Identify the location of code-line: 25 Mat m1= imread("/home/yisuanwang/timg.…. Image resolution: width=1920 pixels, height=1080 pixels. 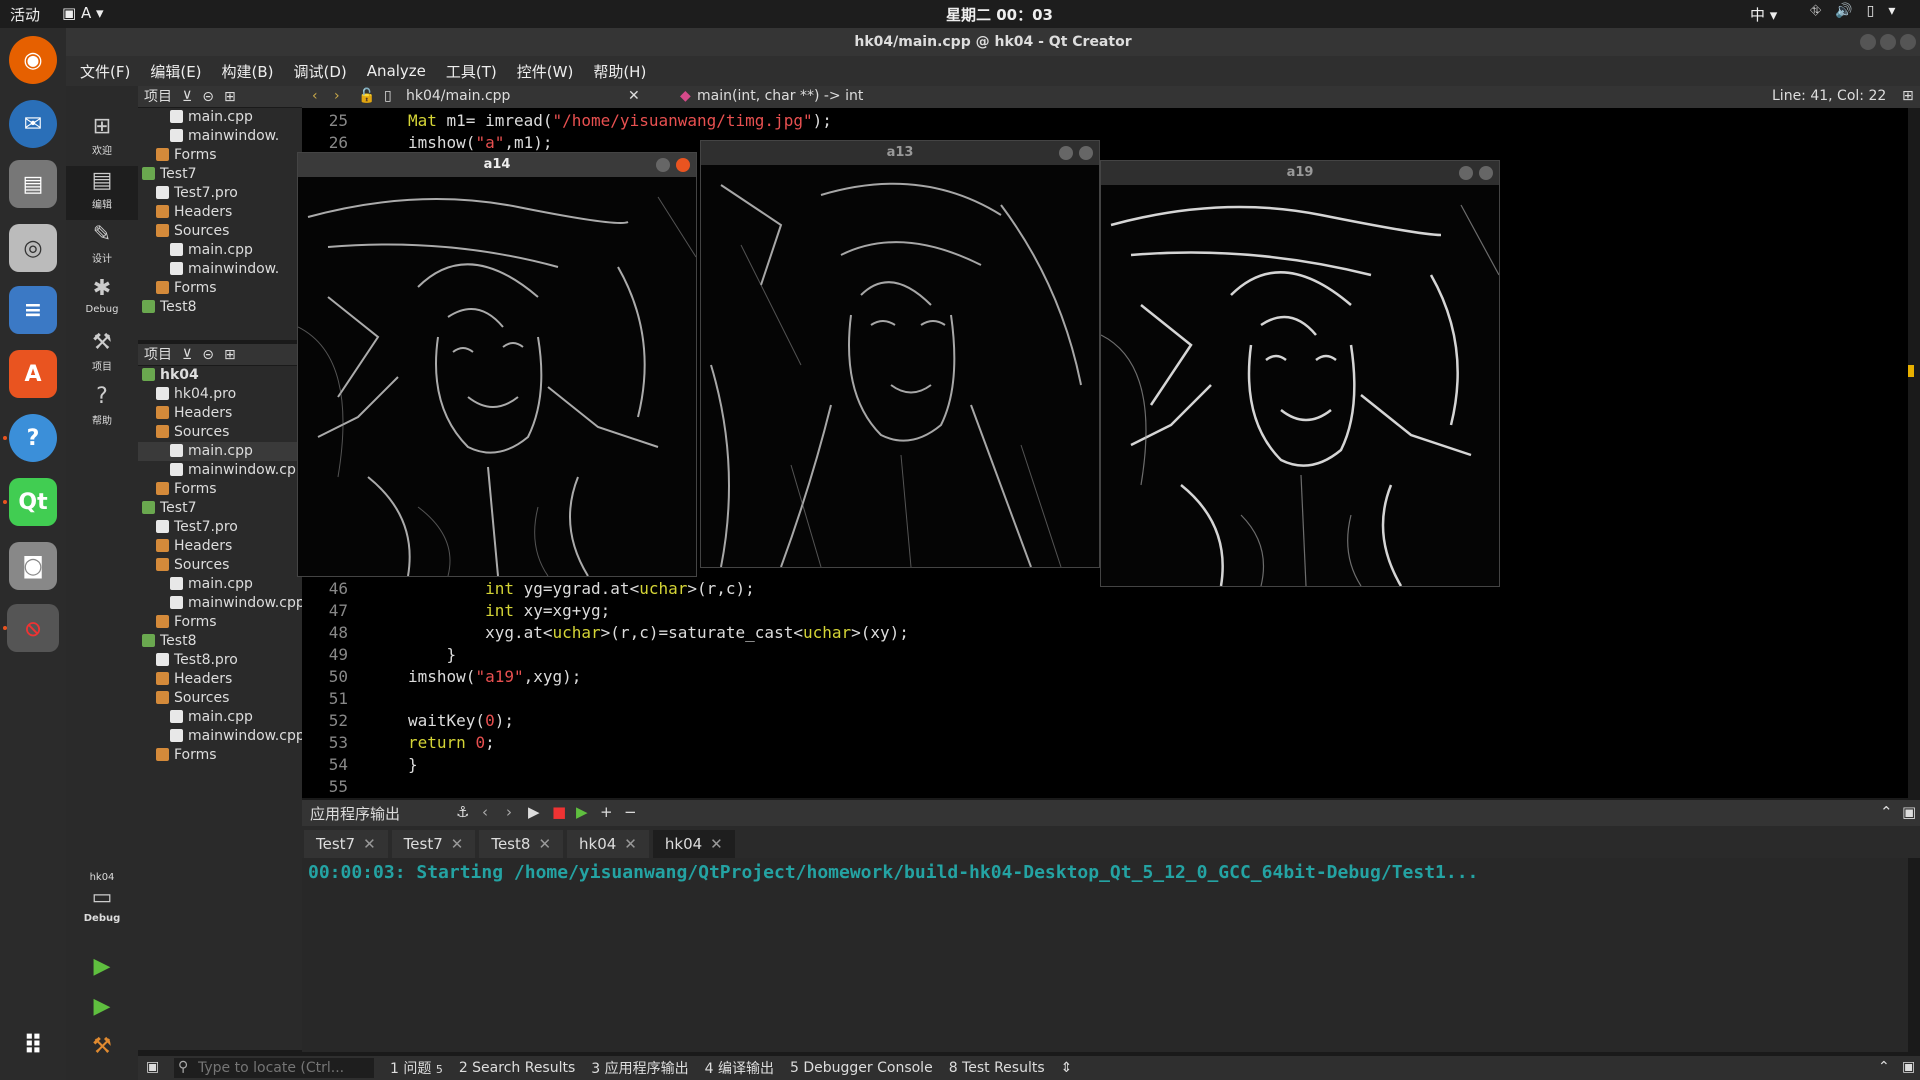
(1105, 121).